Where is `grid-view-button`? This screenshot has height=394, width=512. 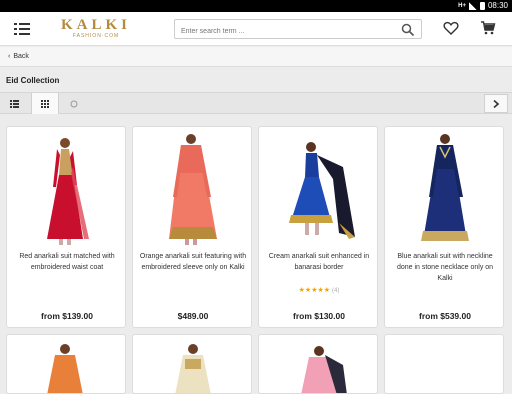
grid-view-button is located at coordinates (45, 103).